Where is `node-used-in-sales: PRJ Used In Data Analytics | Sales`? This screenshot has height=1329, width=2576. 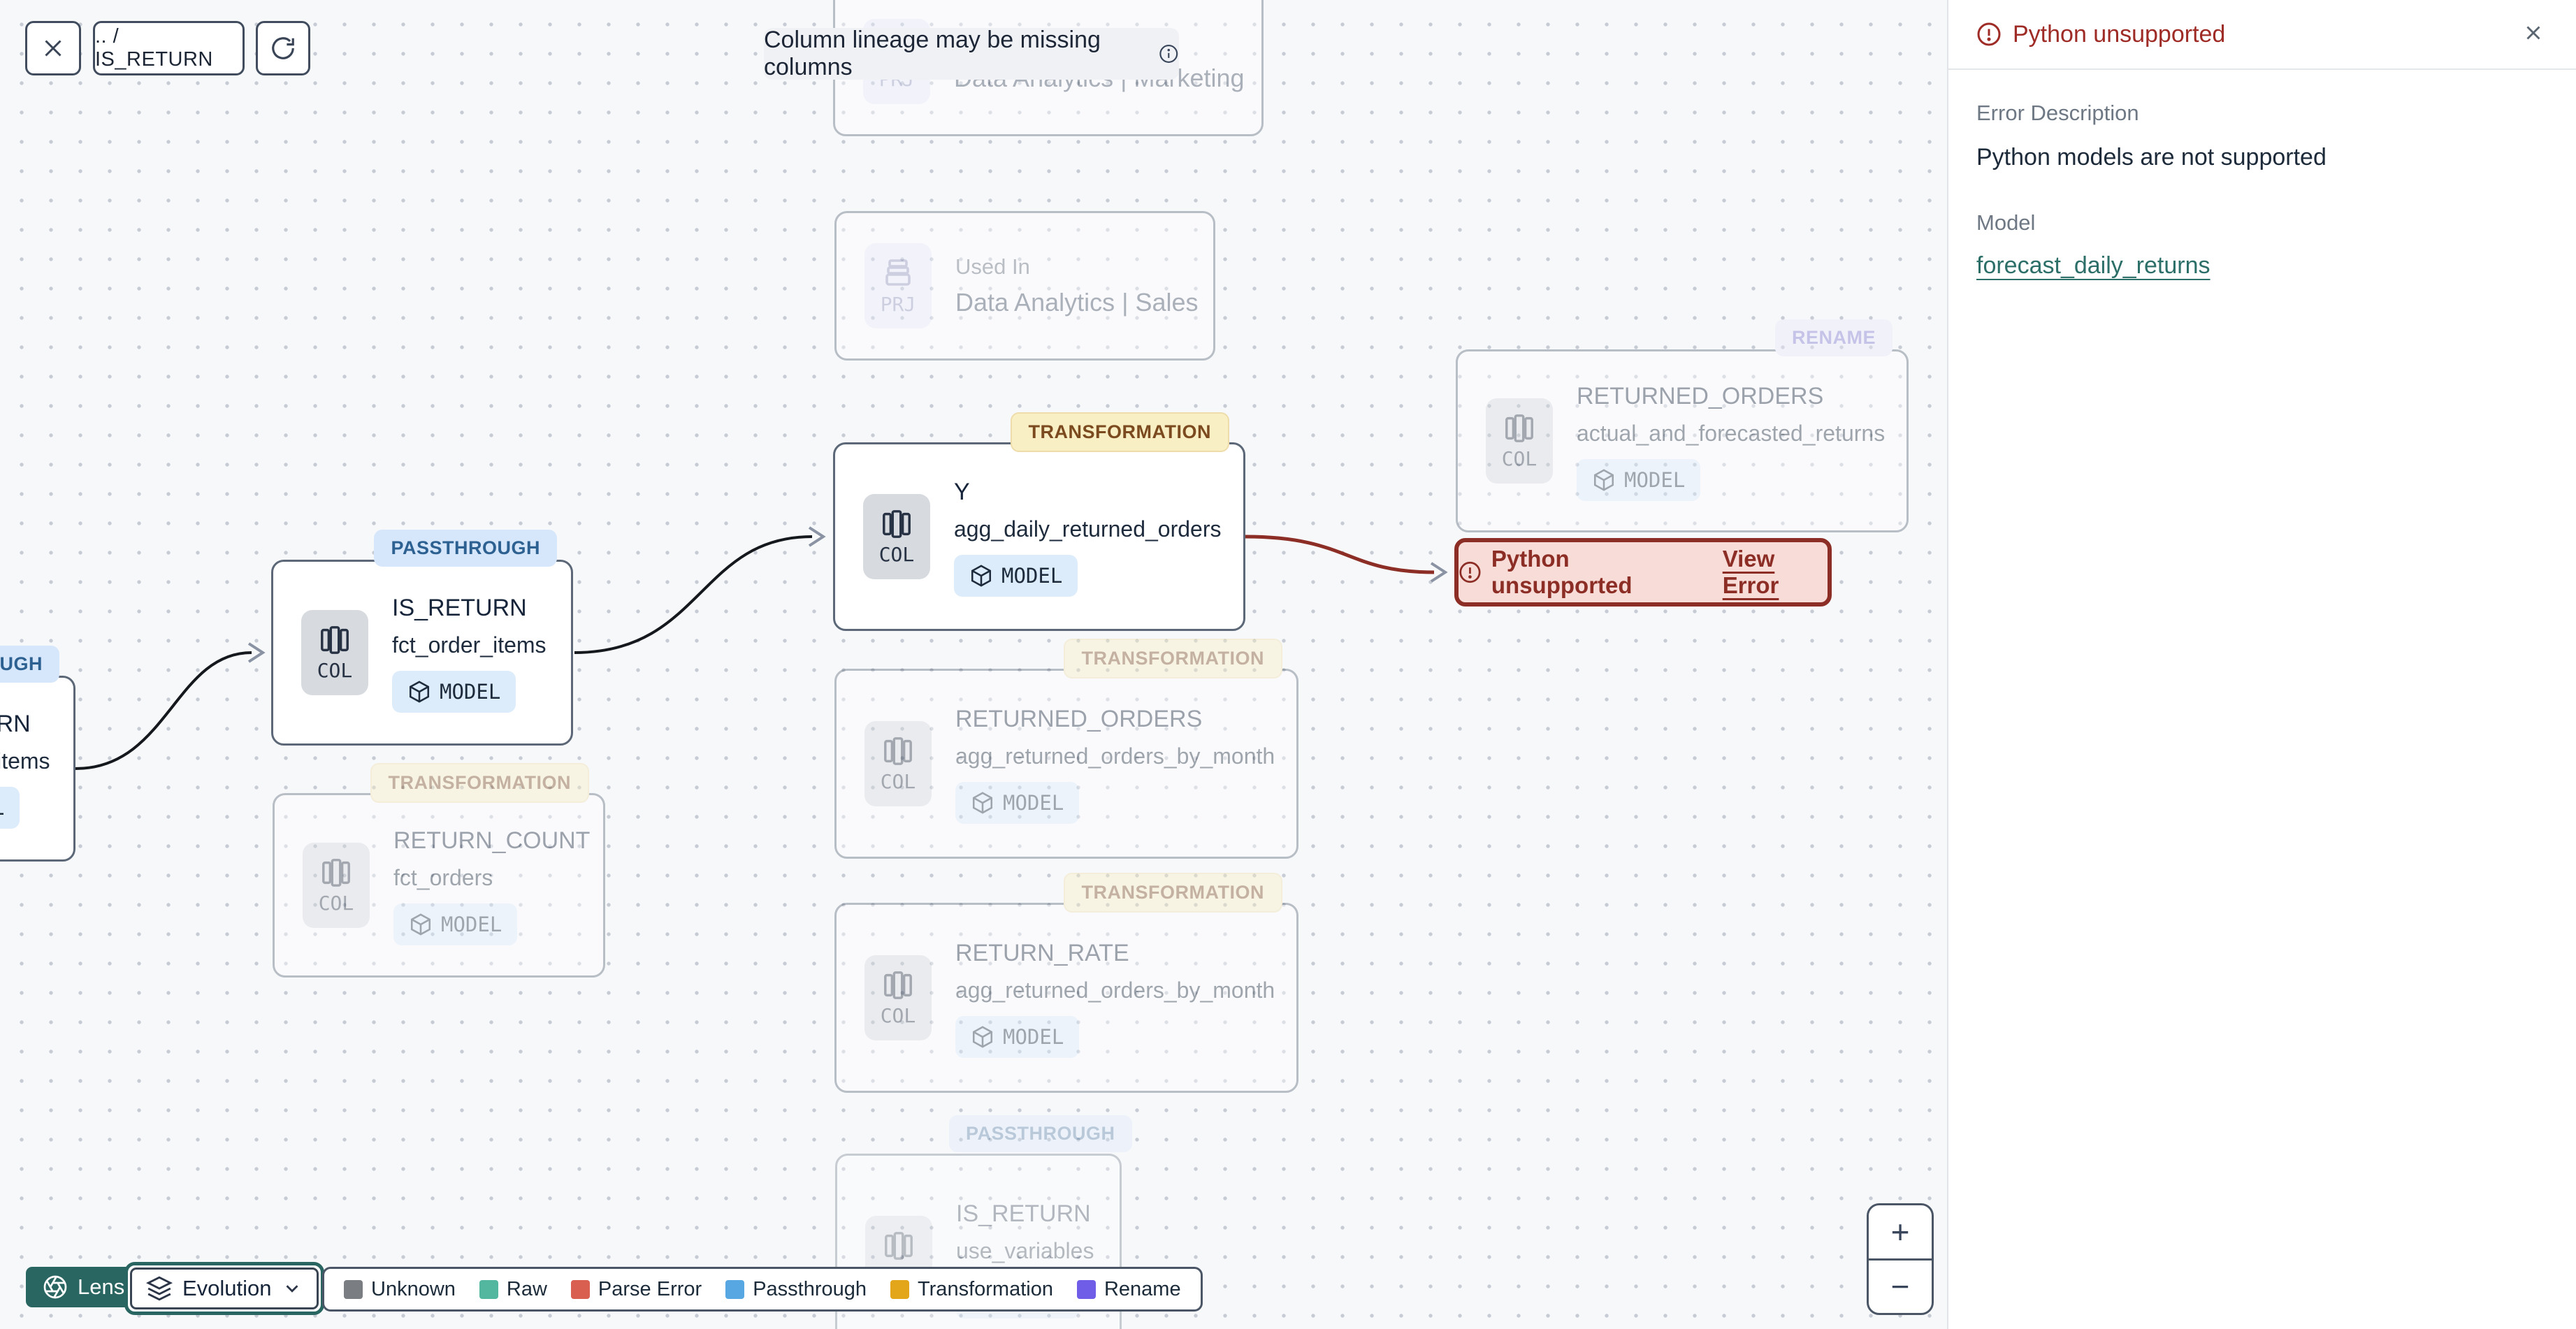
node-used-in-sales: PRJ Used In Data Analytics | Sales is located at coordinates (1024, 286).